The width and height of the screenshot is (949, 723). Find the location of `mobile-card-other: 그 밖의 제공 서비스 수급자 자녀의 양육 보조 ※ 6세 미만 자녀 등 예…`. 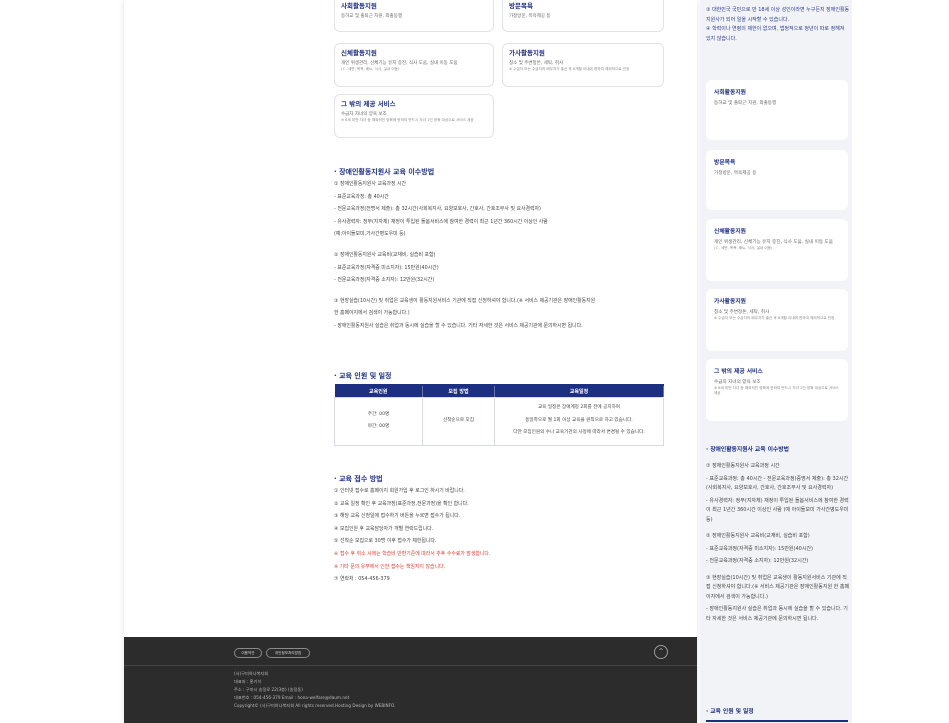

mobile-card-other: 그 밖의 제공 서비스 수급자 자녀의 양육 보조 ※ 6세 미만 자녀 등 예… is located at coordinates (777, 390).